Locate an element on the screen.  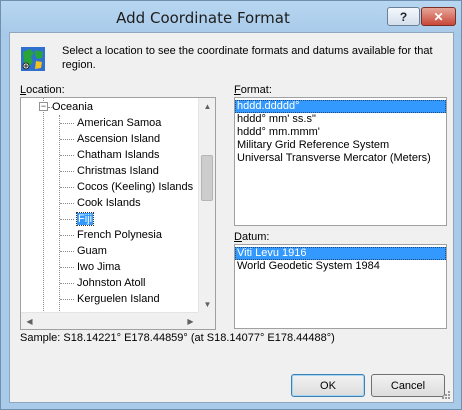
tree-node-location: Johnston Atoll is located at coordinates (111, 283).